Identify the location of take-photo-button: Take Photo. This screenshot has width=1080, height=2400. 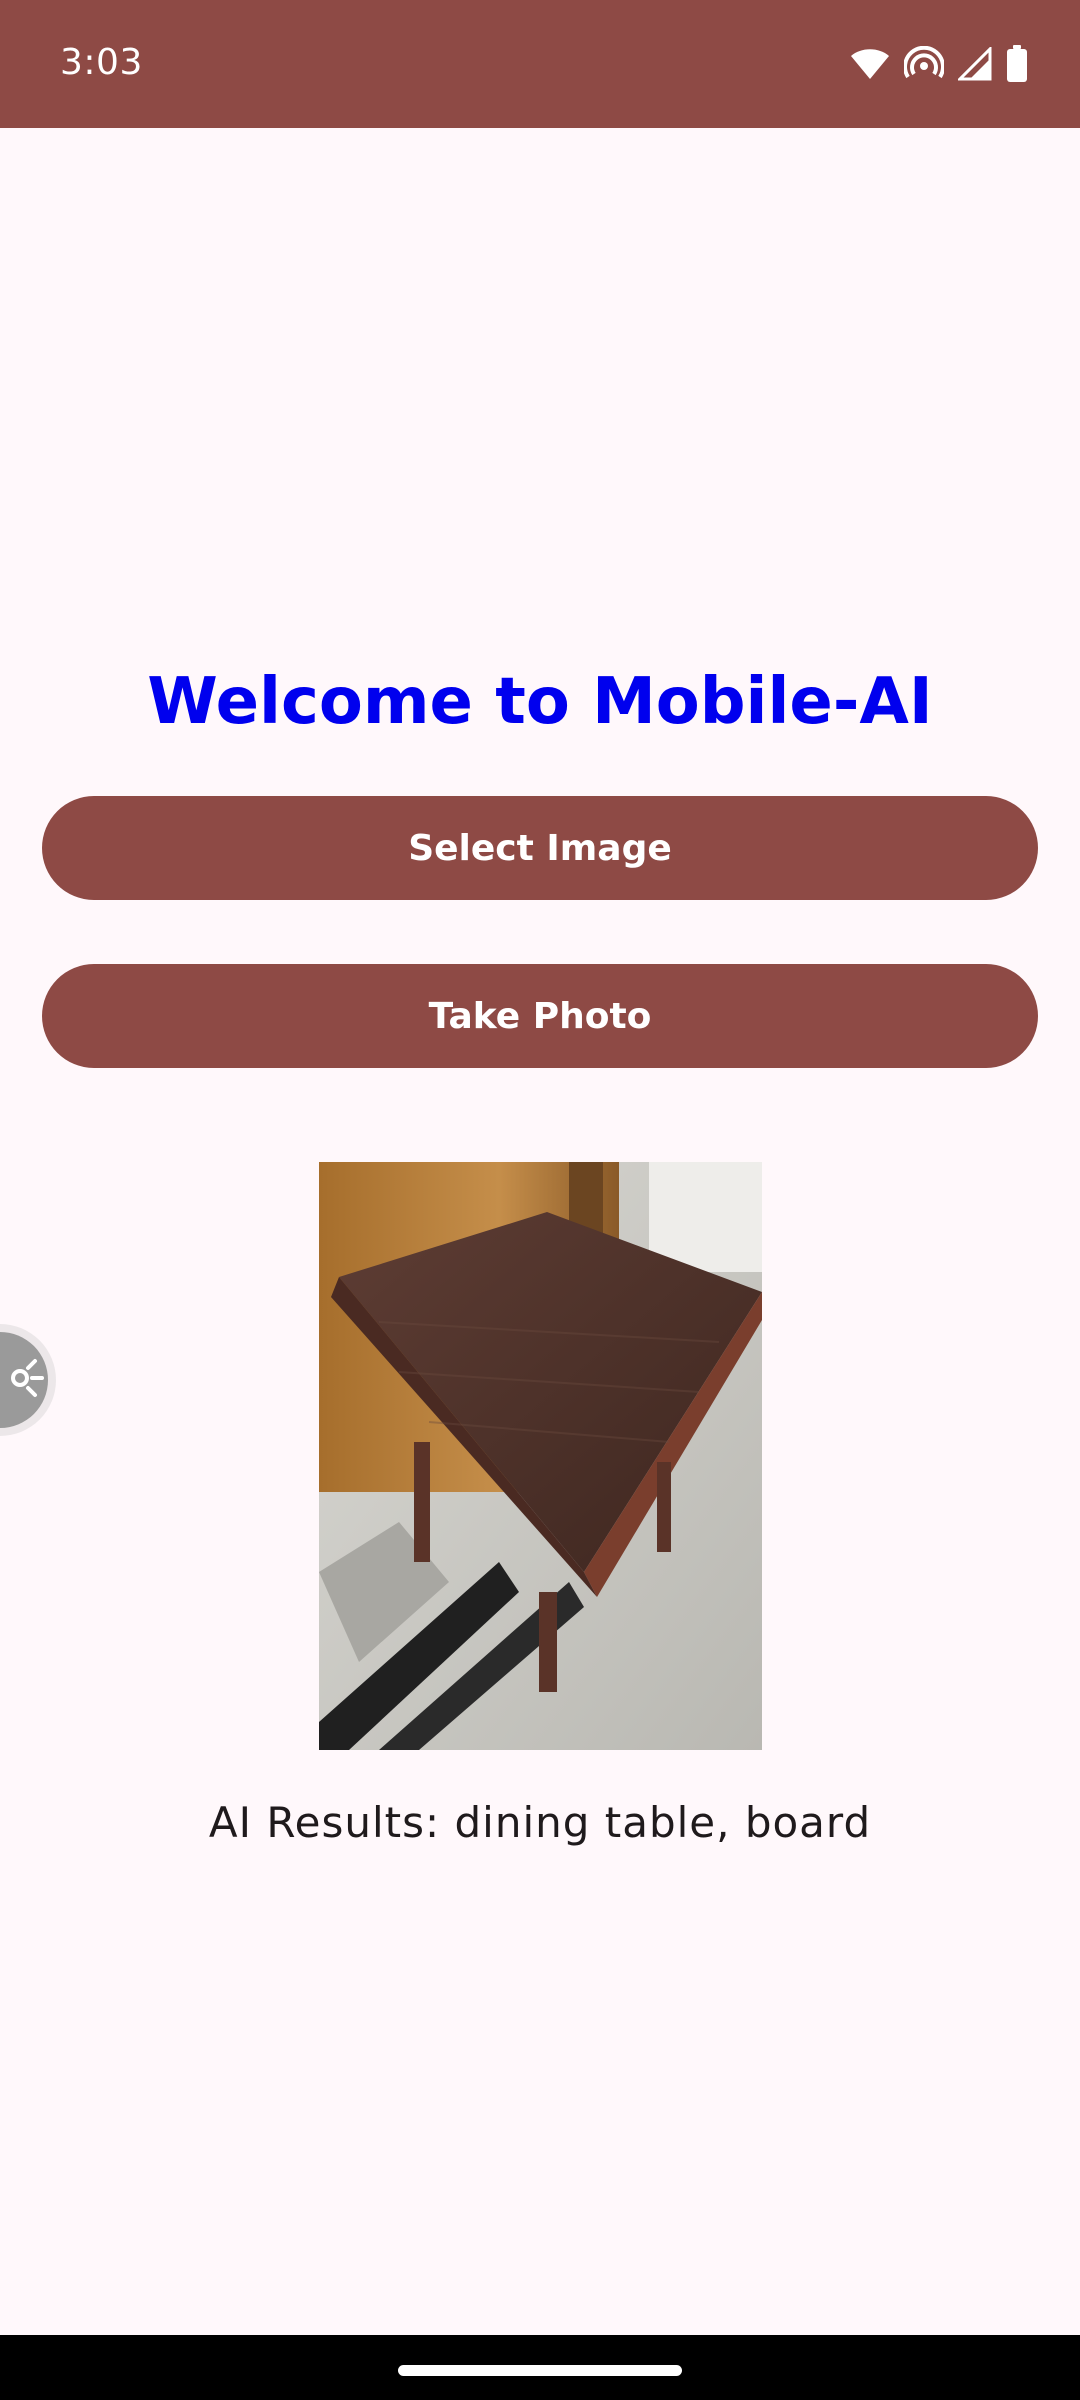
(540, 1016).